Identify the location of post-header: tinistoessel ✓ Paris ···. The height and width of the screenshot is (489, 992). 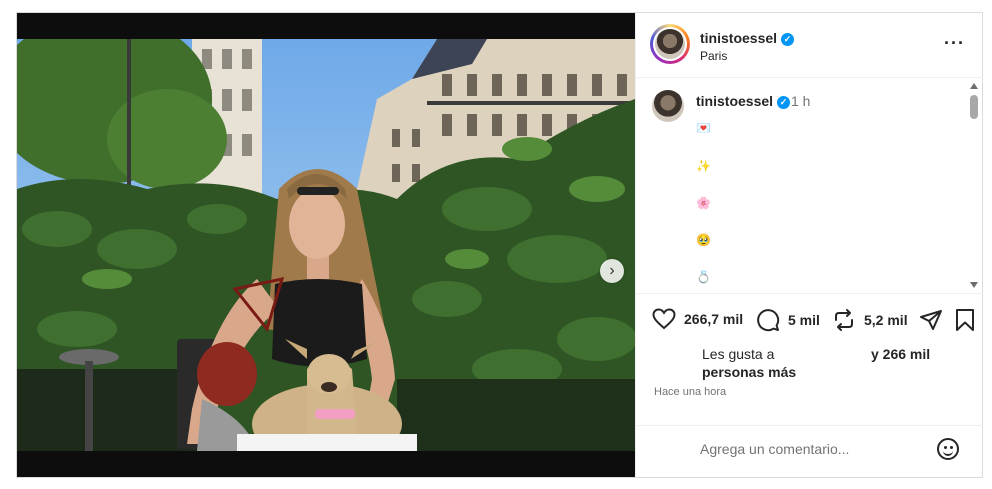
(809, 45).